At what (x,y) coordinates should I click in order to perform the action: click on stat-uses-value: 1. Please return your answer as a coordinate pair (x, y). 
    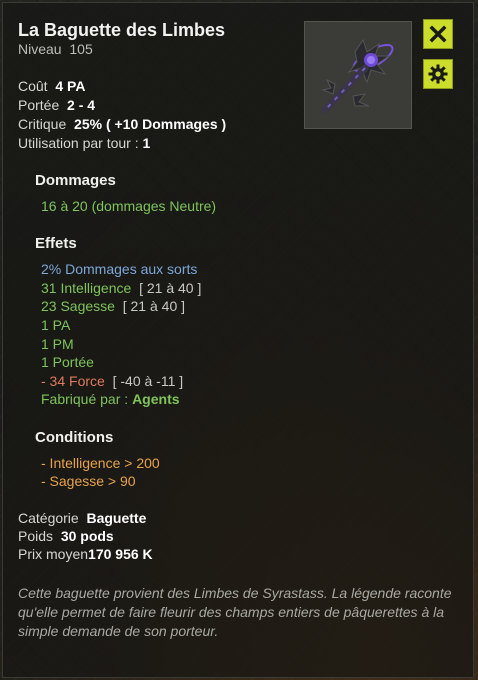
    Looking at the image, I should click on (146, 143).